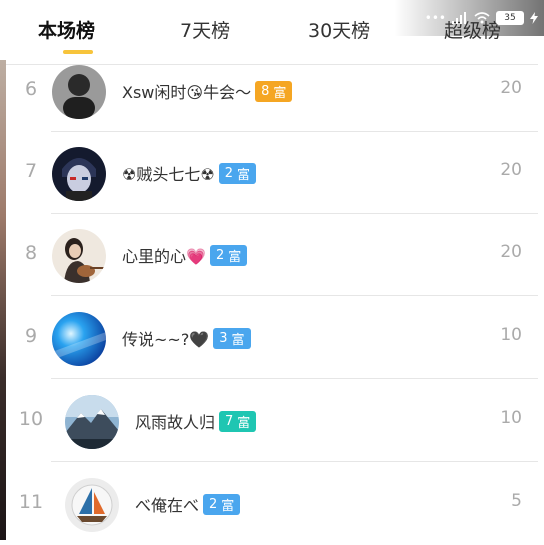 This screenshot has width=544, height=545. What do you see at coordinates (272, 504) in the screenshot?
I see `ranking-row: 11 べ俺在べ 2 富 5` at bounding box center [272, 504].